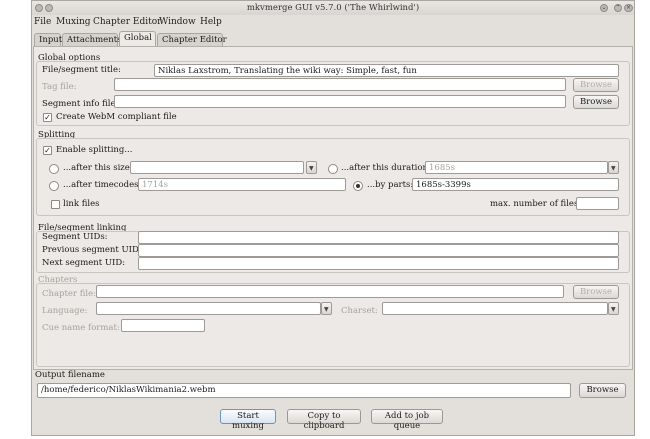  Describe the element at coordinates (54, 186) in the screenshot. I see `after-timecodes-radio` at that location.